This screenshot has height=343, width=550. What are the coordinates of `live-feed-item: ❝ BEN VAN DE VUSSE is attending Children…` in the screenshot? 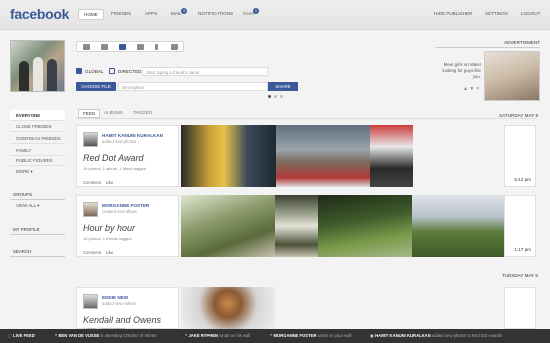 It's located at (106, 335).